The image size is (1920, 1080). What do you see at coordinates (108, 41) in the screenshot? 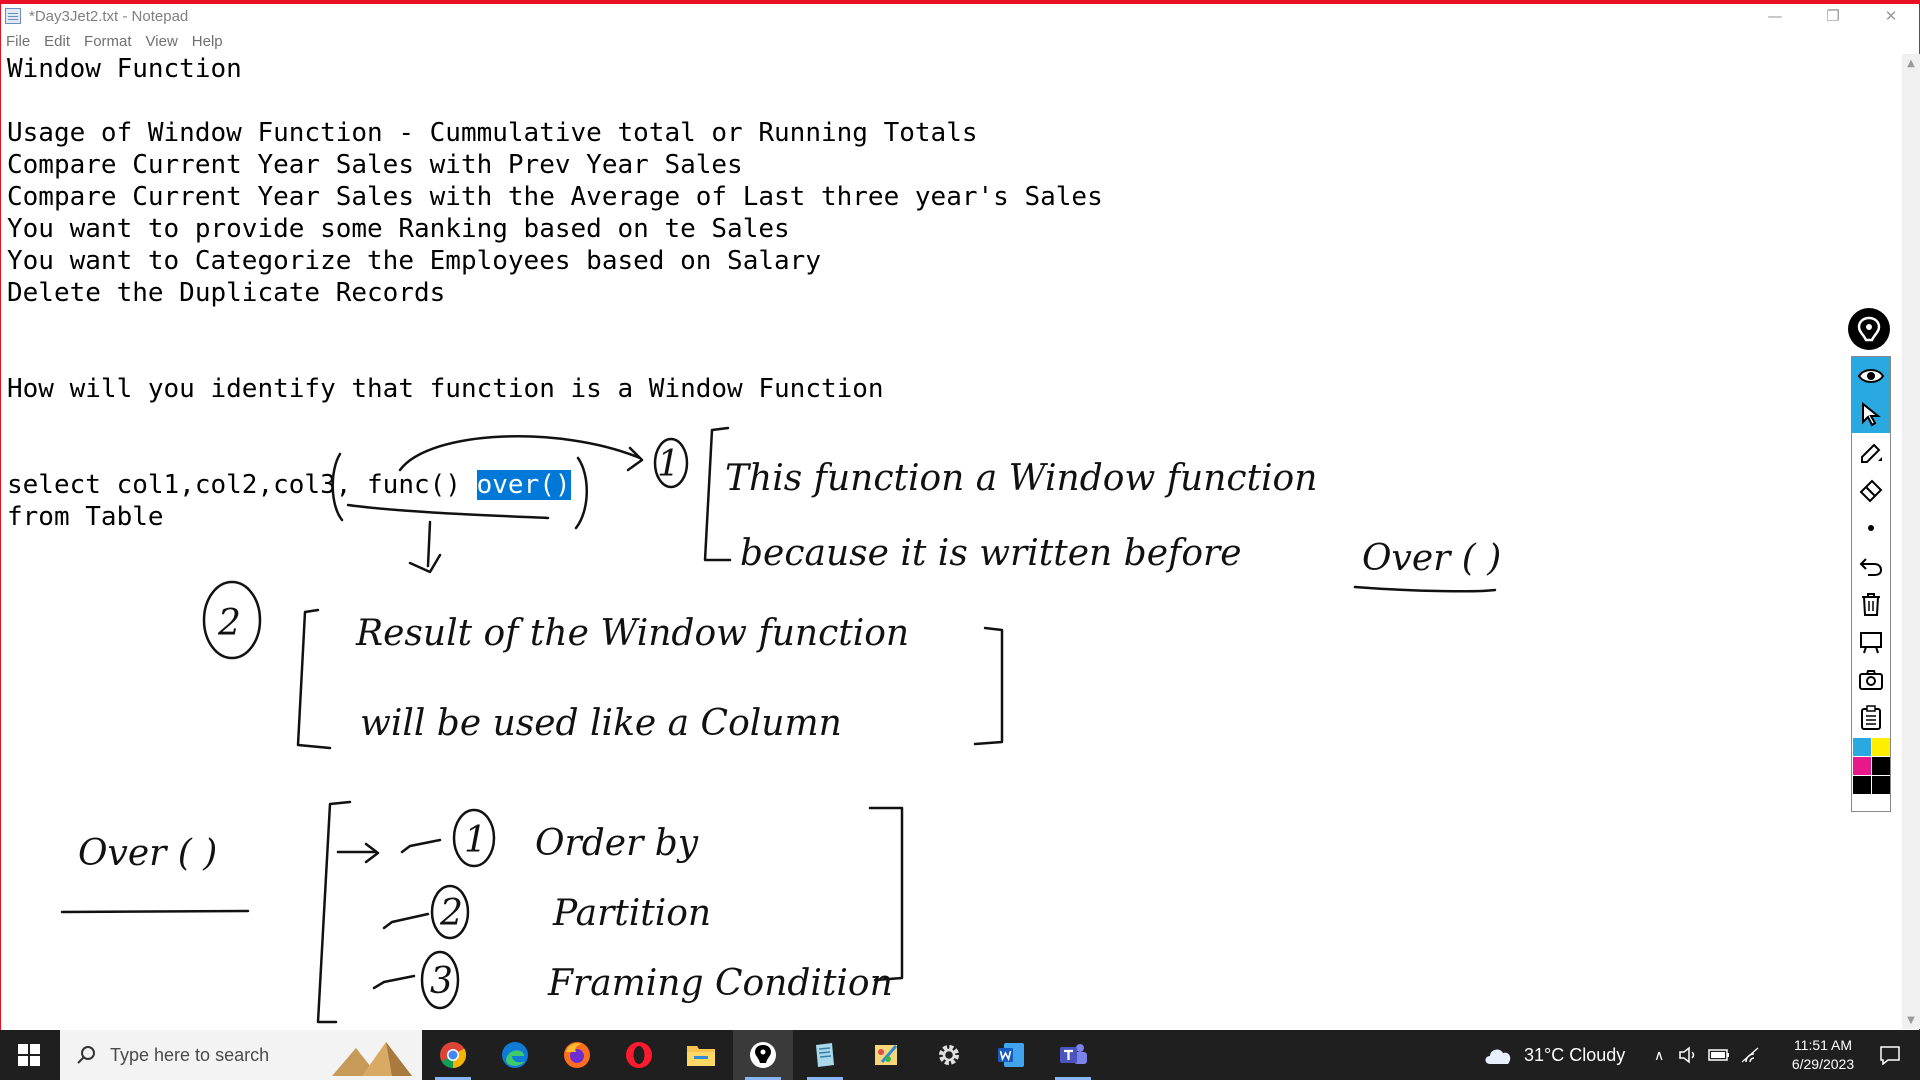
I see `menu-format: Format` at bounding box center [108, 41].